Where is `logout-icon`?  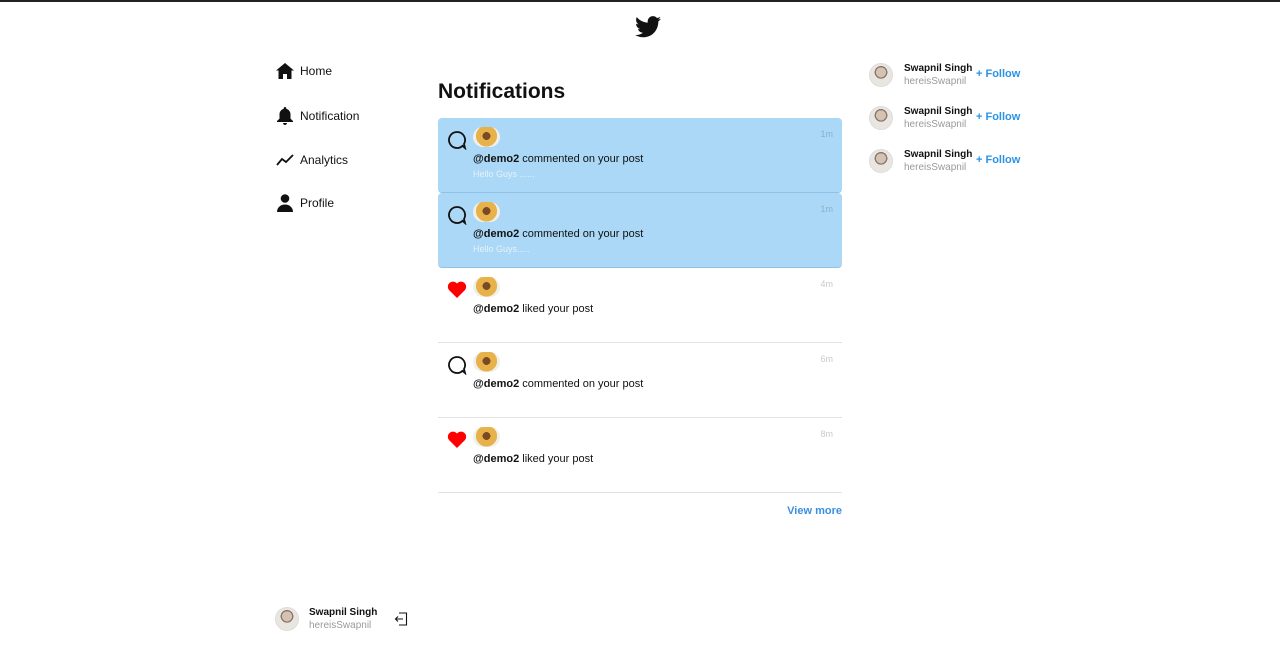
logout-icon is located at coordinates (401, 619).